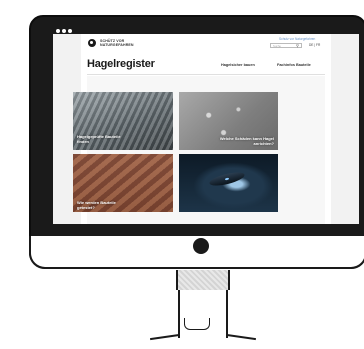 The width and height of the screenshot is (364, 349). Describe the element at coordinates (58, 31) in the screenshot. I see `window-close-icon` at that location.